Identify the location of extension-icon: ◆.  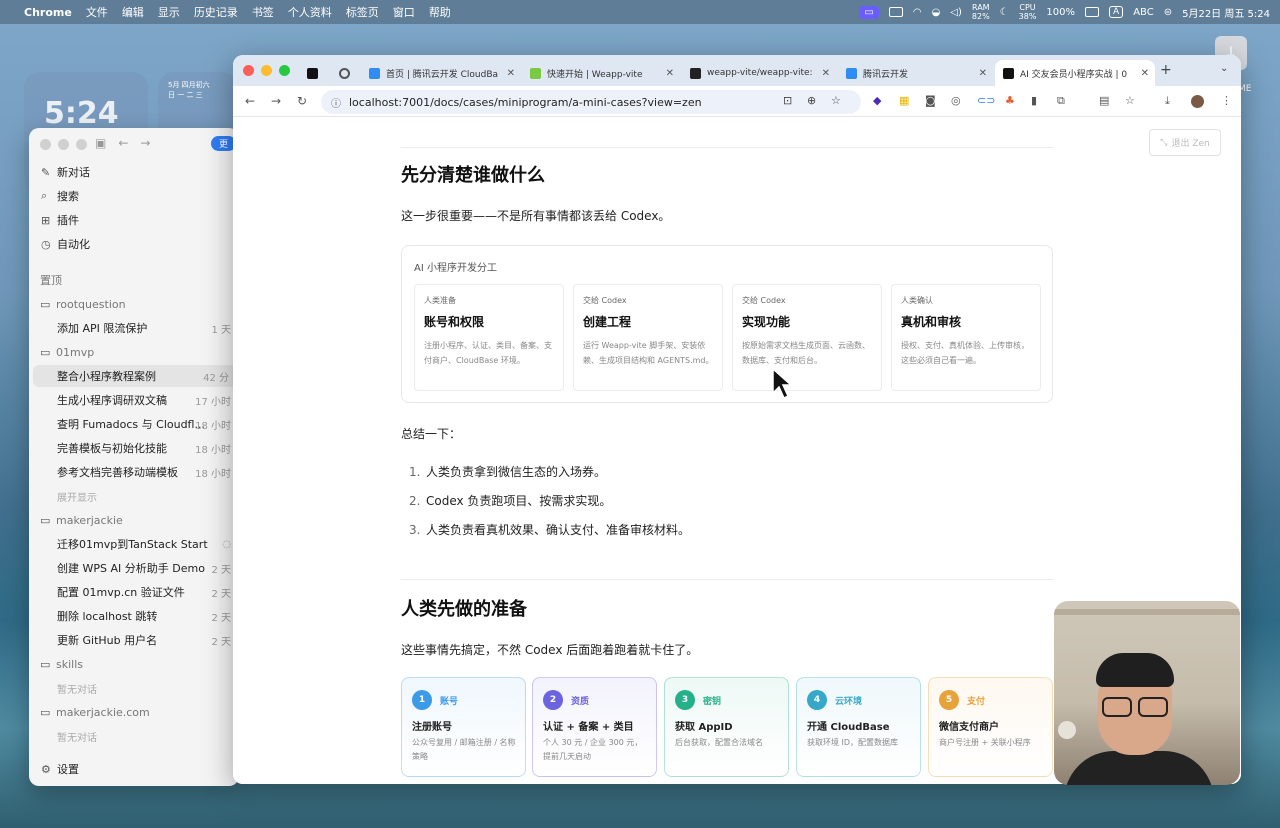
(877, 100).